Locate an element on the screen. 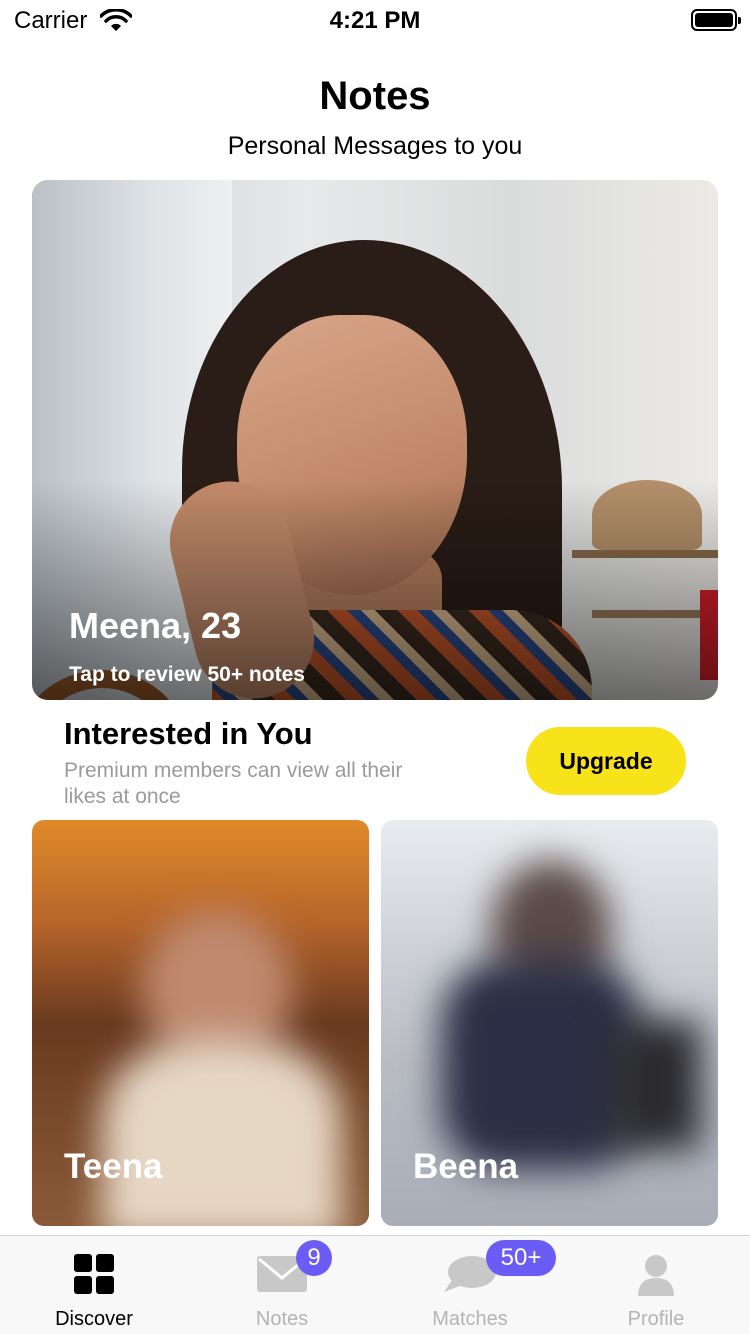 This screenshot has height=1334, width=750. person-icon is located at coordinates (656, 1275).